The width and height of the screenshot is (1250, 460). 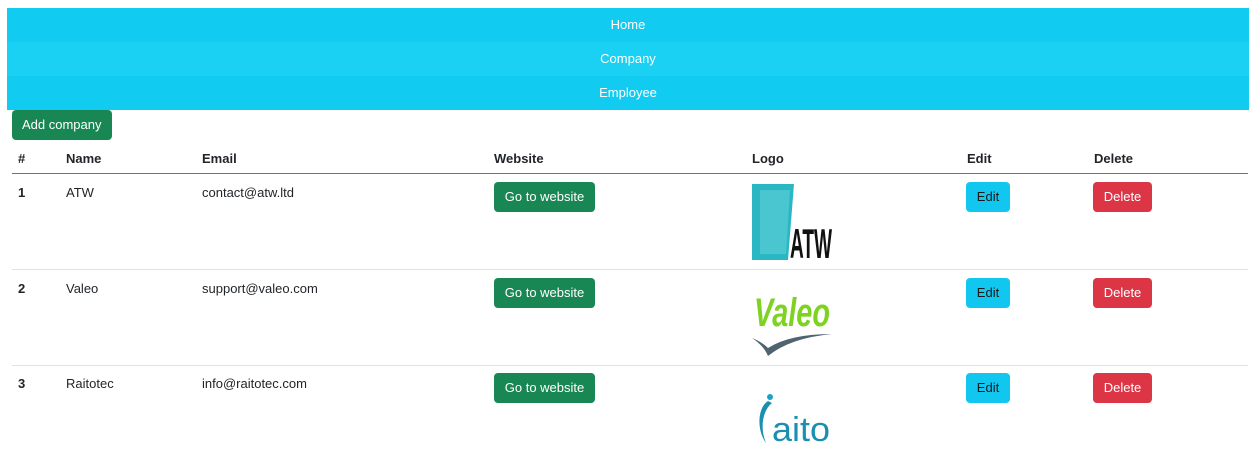 I want to click on header-name: Name, so click(x=84, y=158).